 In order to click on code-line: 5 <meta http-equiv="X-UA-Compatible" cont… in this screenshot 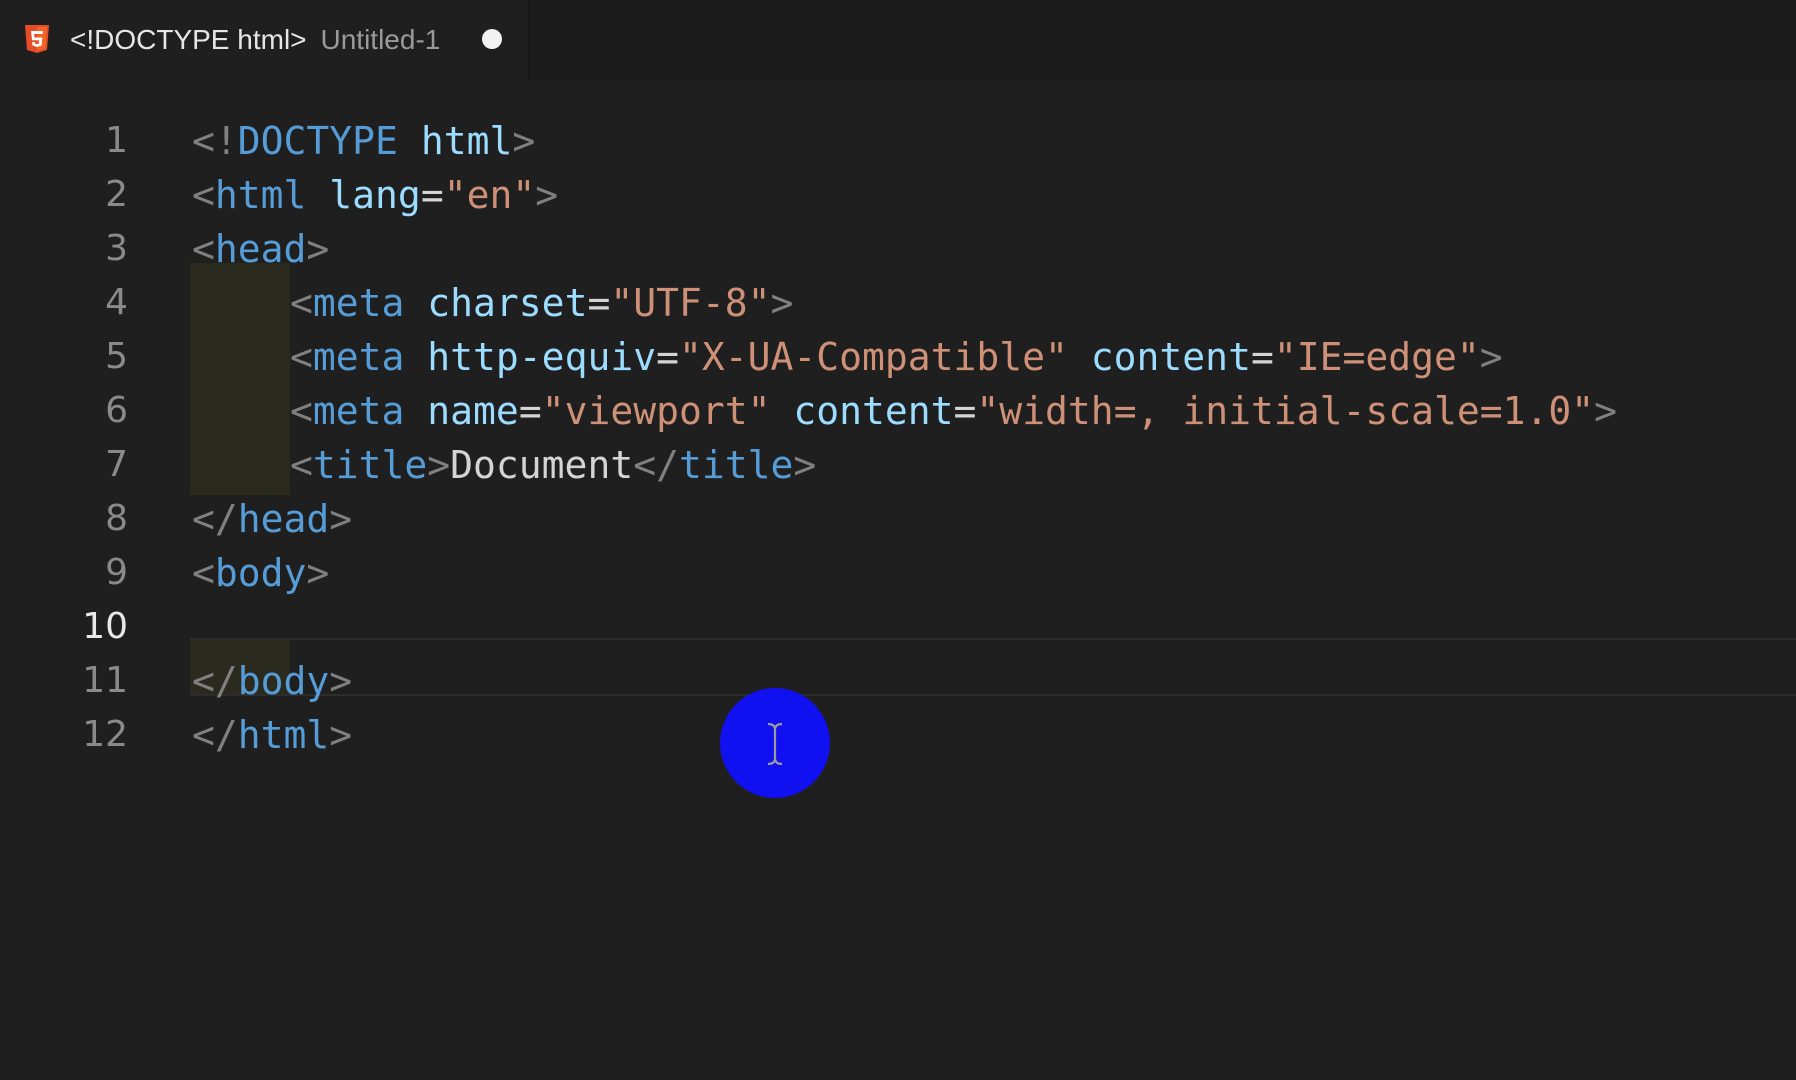, I will do `click(898, 357)`.